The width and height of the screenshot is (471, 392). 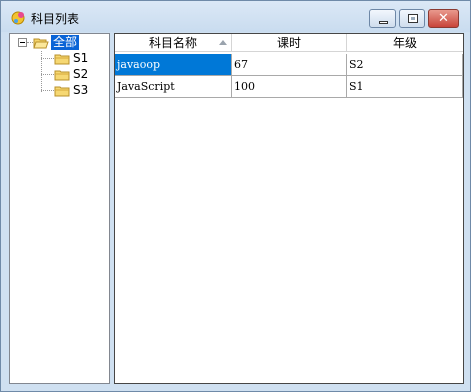 I want to click on tree-node-s3: S3, so click(x=81, y=91).